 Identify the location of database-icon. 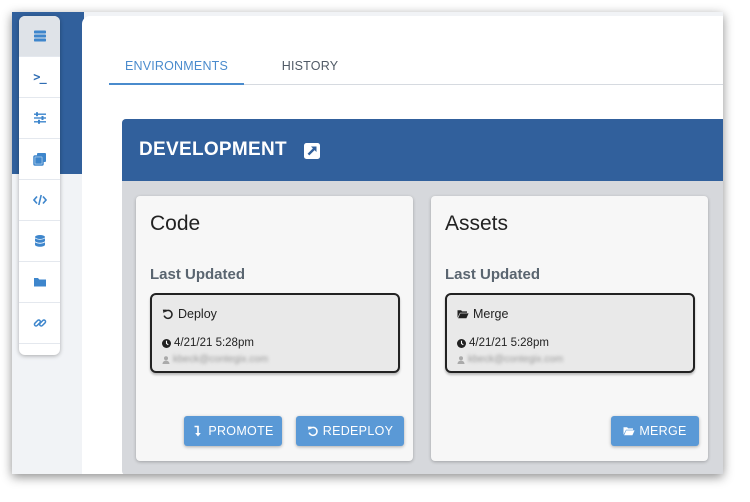
(39, 241).